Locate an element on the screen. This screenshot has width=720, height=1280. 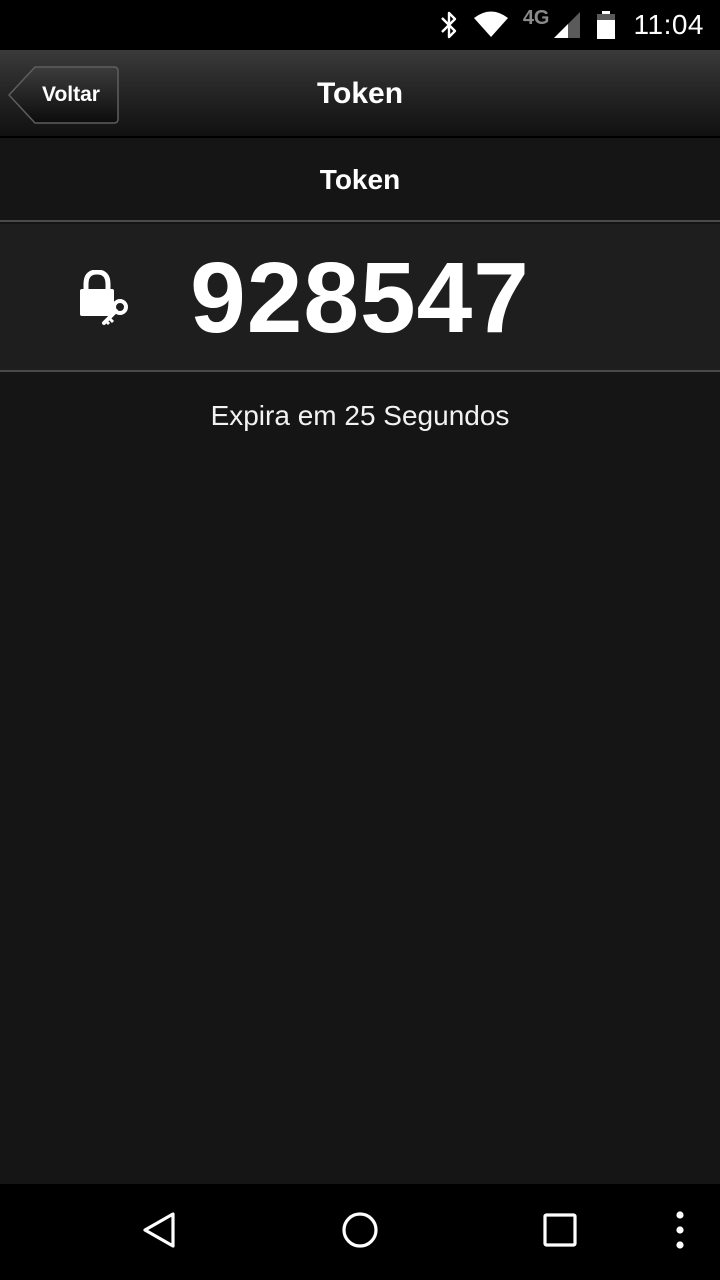
home-circle-icon is located at coordinates (360, 1232).